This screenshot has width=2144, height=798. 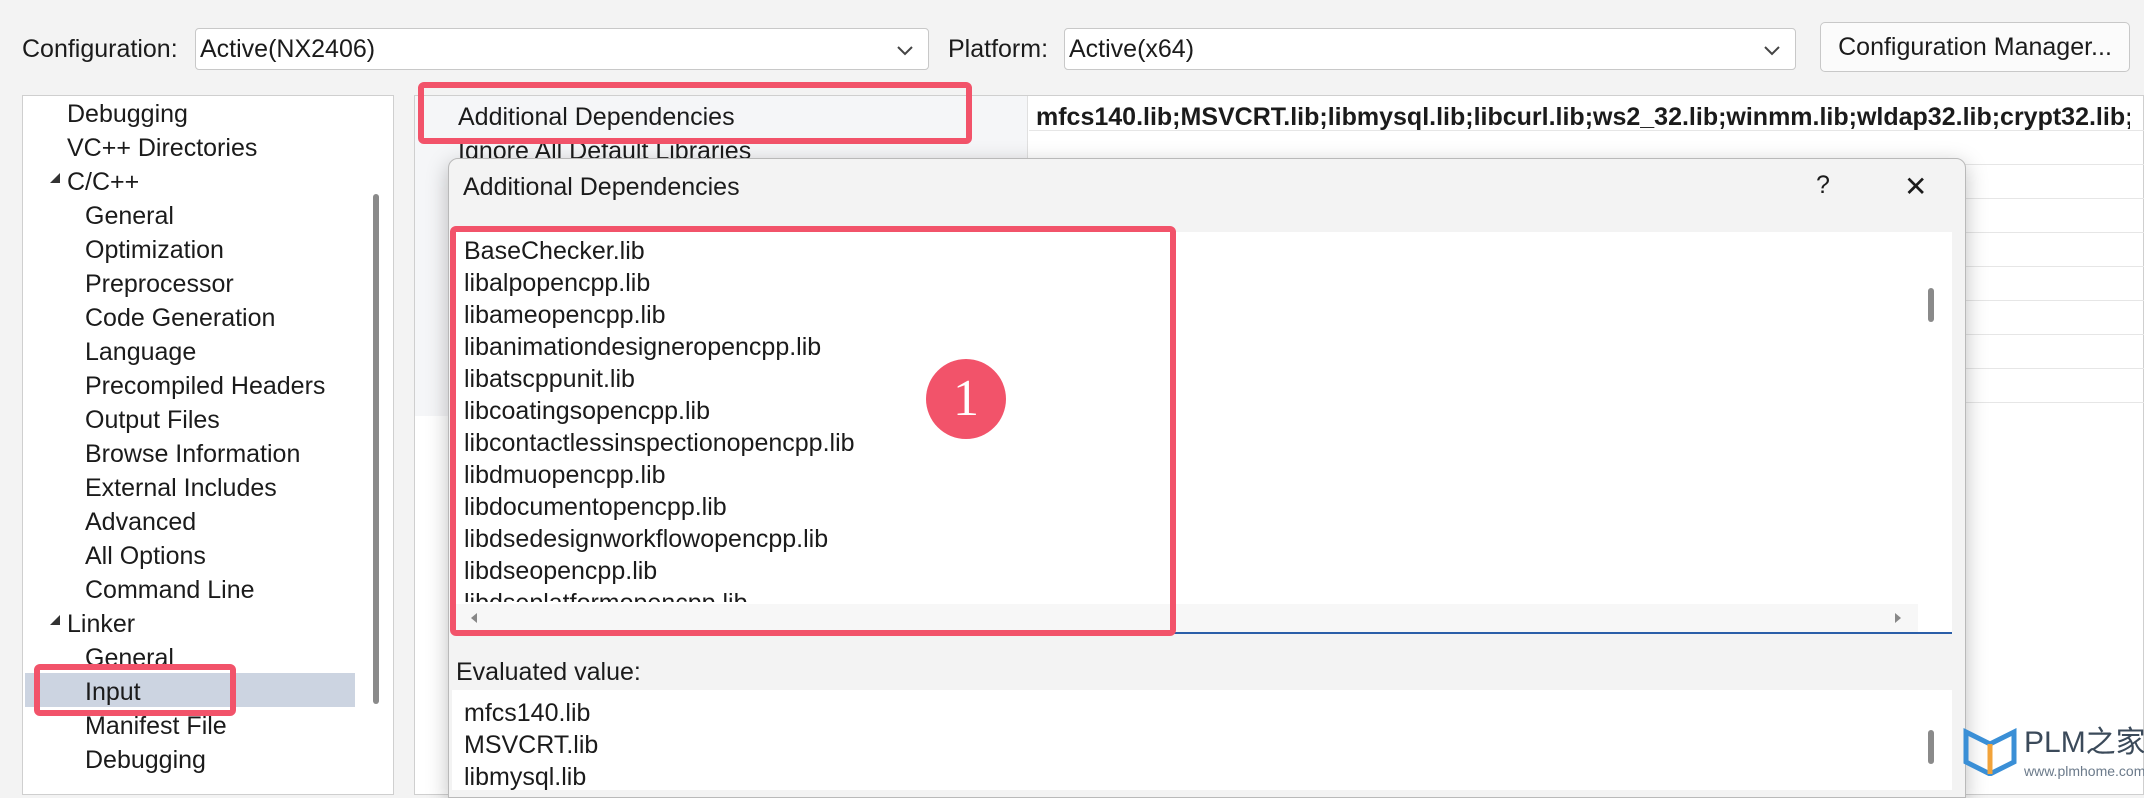 I want to click on tree-item-vc-directories: VC++ Directories, so click(x=162, y=148).